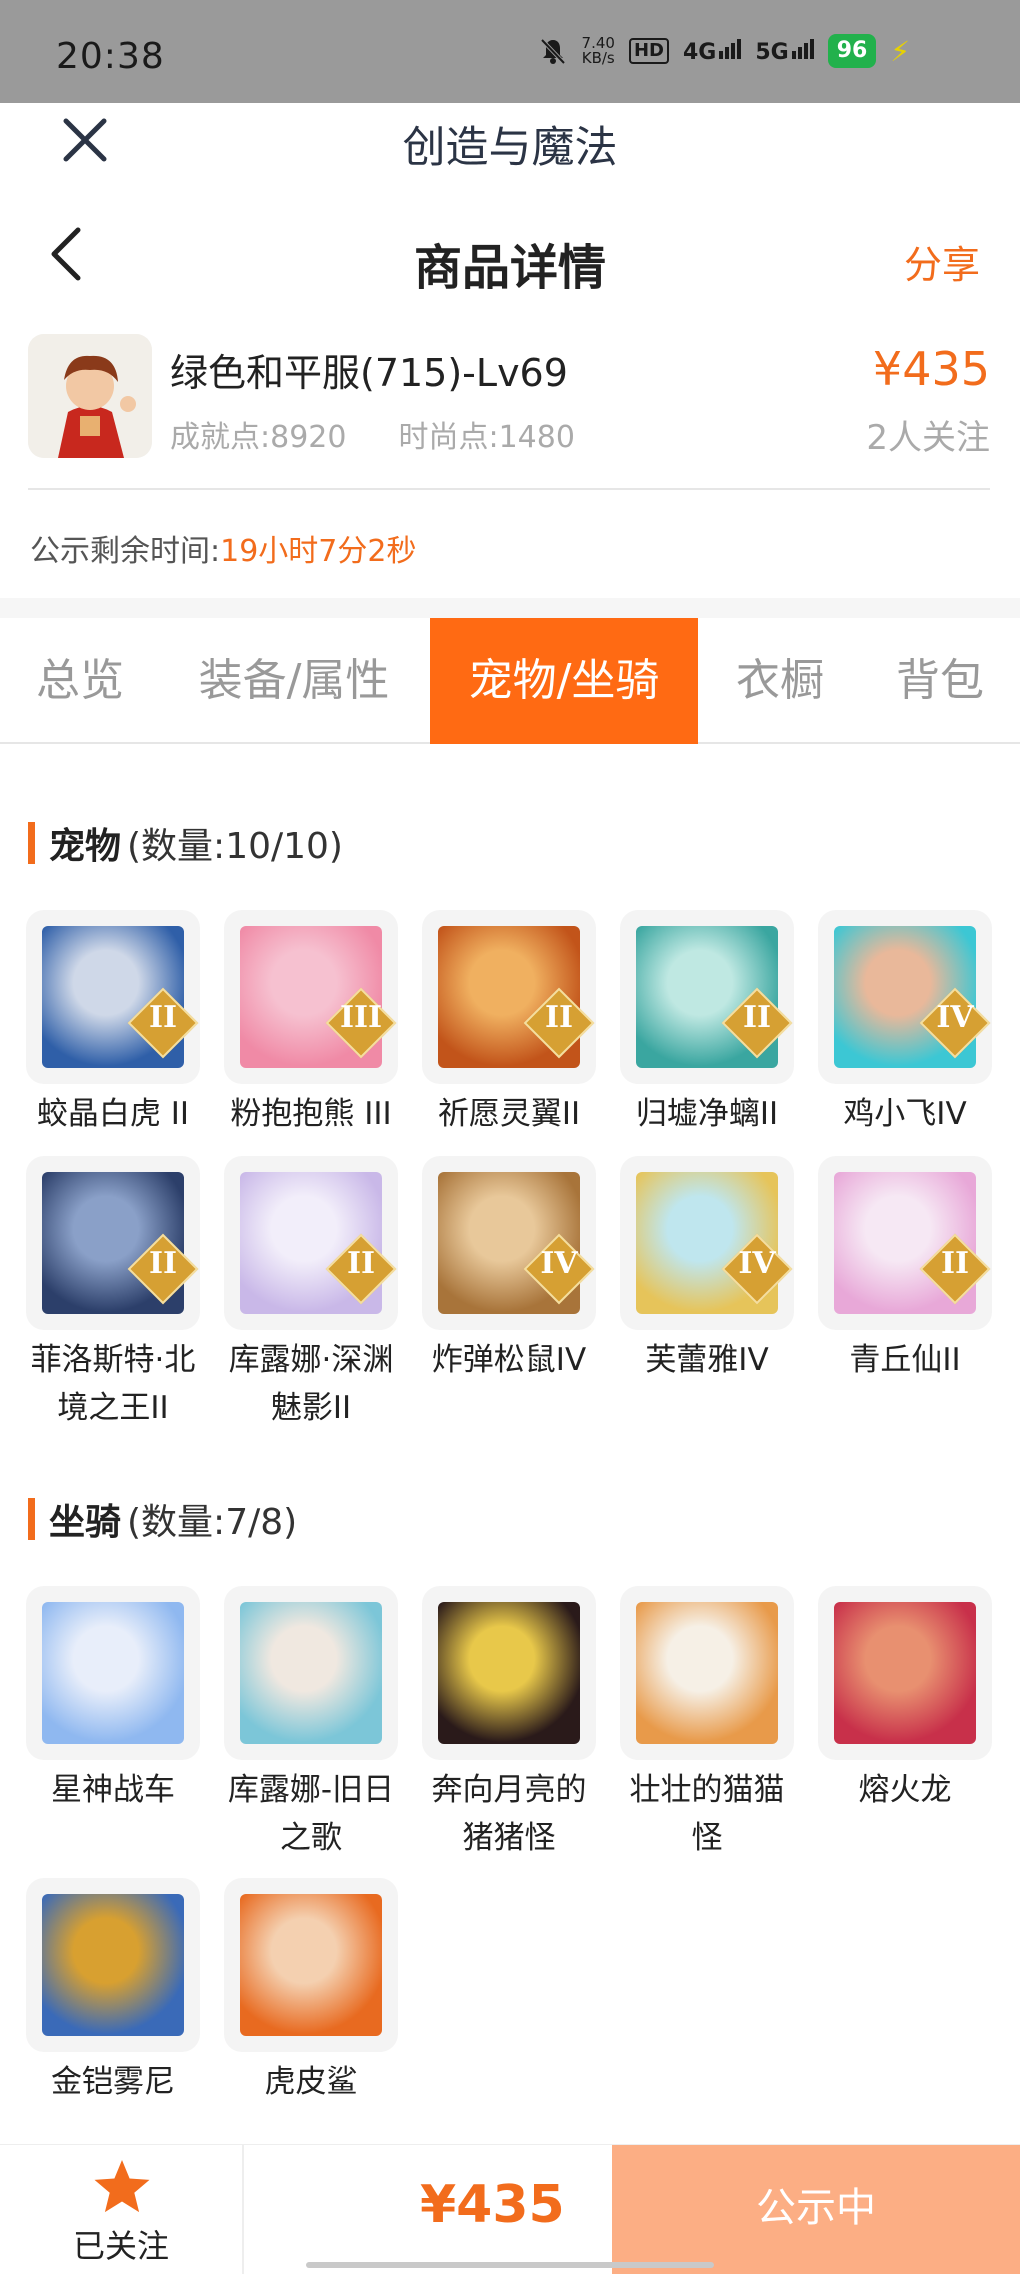 The width and height of the screenshot is (1020, 2274). I want to click on share-button: 分享, so click(942, 261).